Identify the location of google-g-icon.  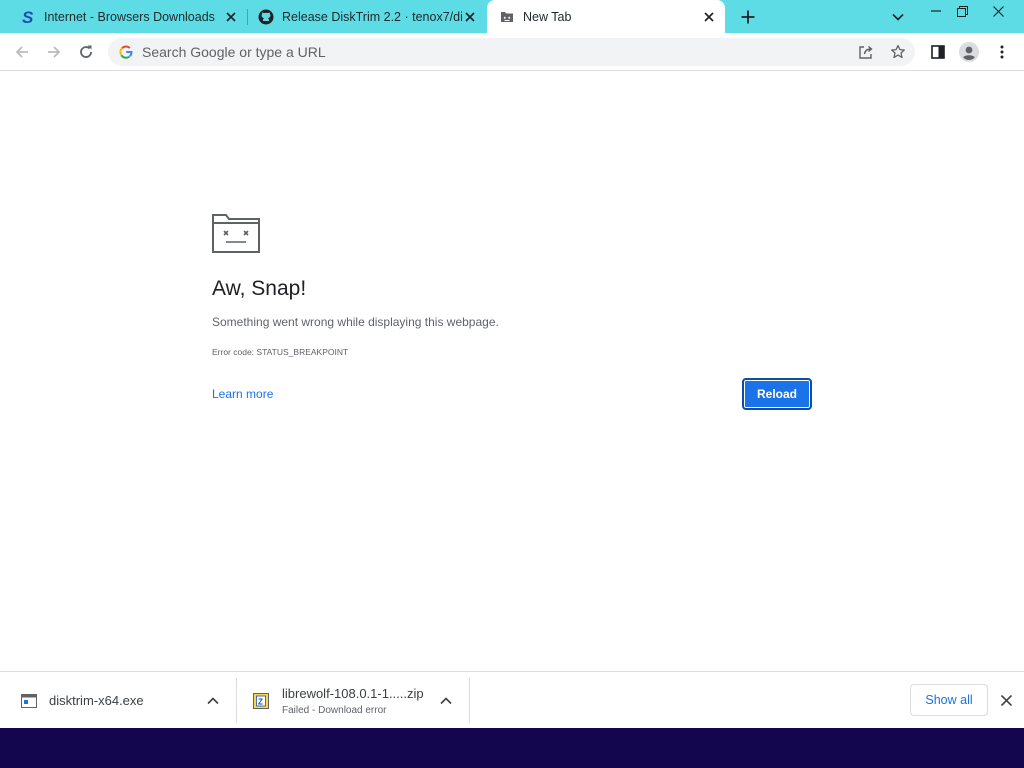
(126, 52).